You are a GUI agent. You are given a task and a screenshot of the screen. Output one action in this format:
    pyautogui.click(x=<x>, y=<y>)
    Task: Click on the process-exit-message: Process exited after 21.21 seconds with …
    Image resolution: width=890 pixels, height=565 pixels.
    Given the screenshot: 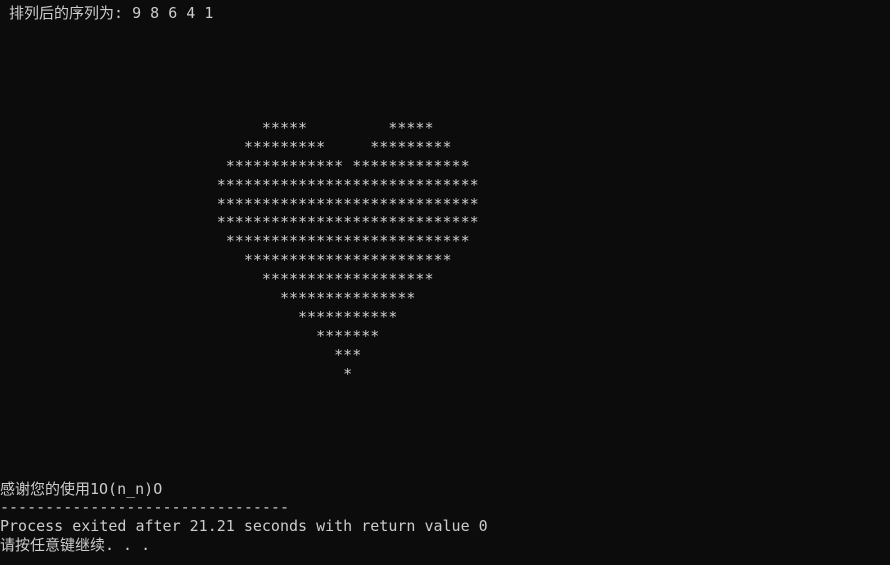 What is the action you would take?
    pyautogui.click(x=244, y=526)
    